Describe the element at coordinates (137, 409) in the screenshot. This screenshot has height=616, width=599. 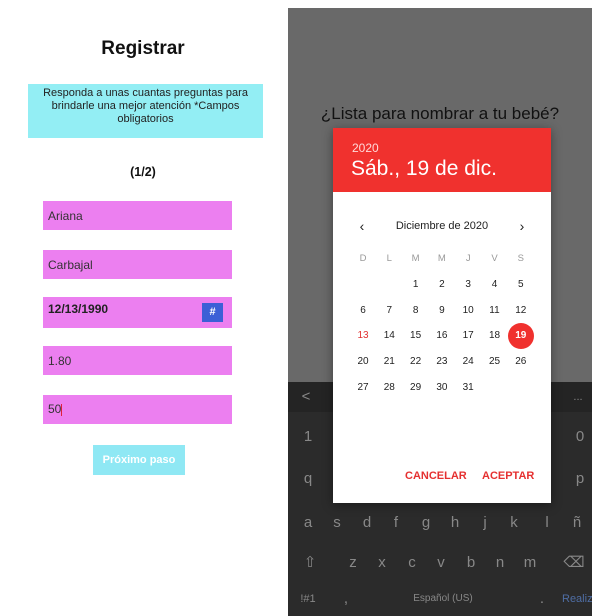
I see `weight-field: 50` at that location.